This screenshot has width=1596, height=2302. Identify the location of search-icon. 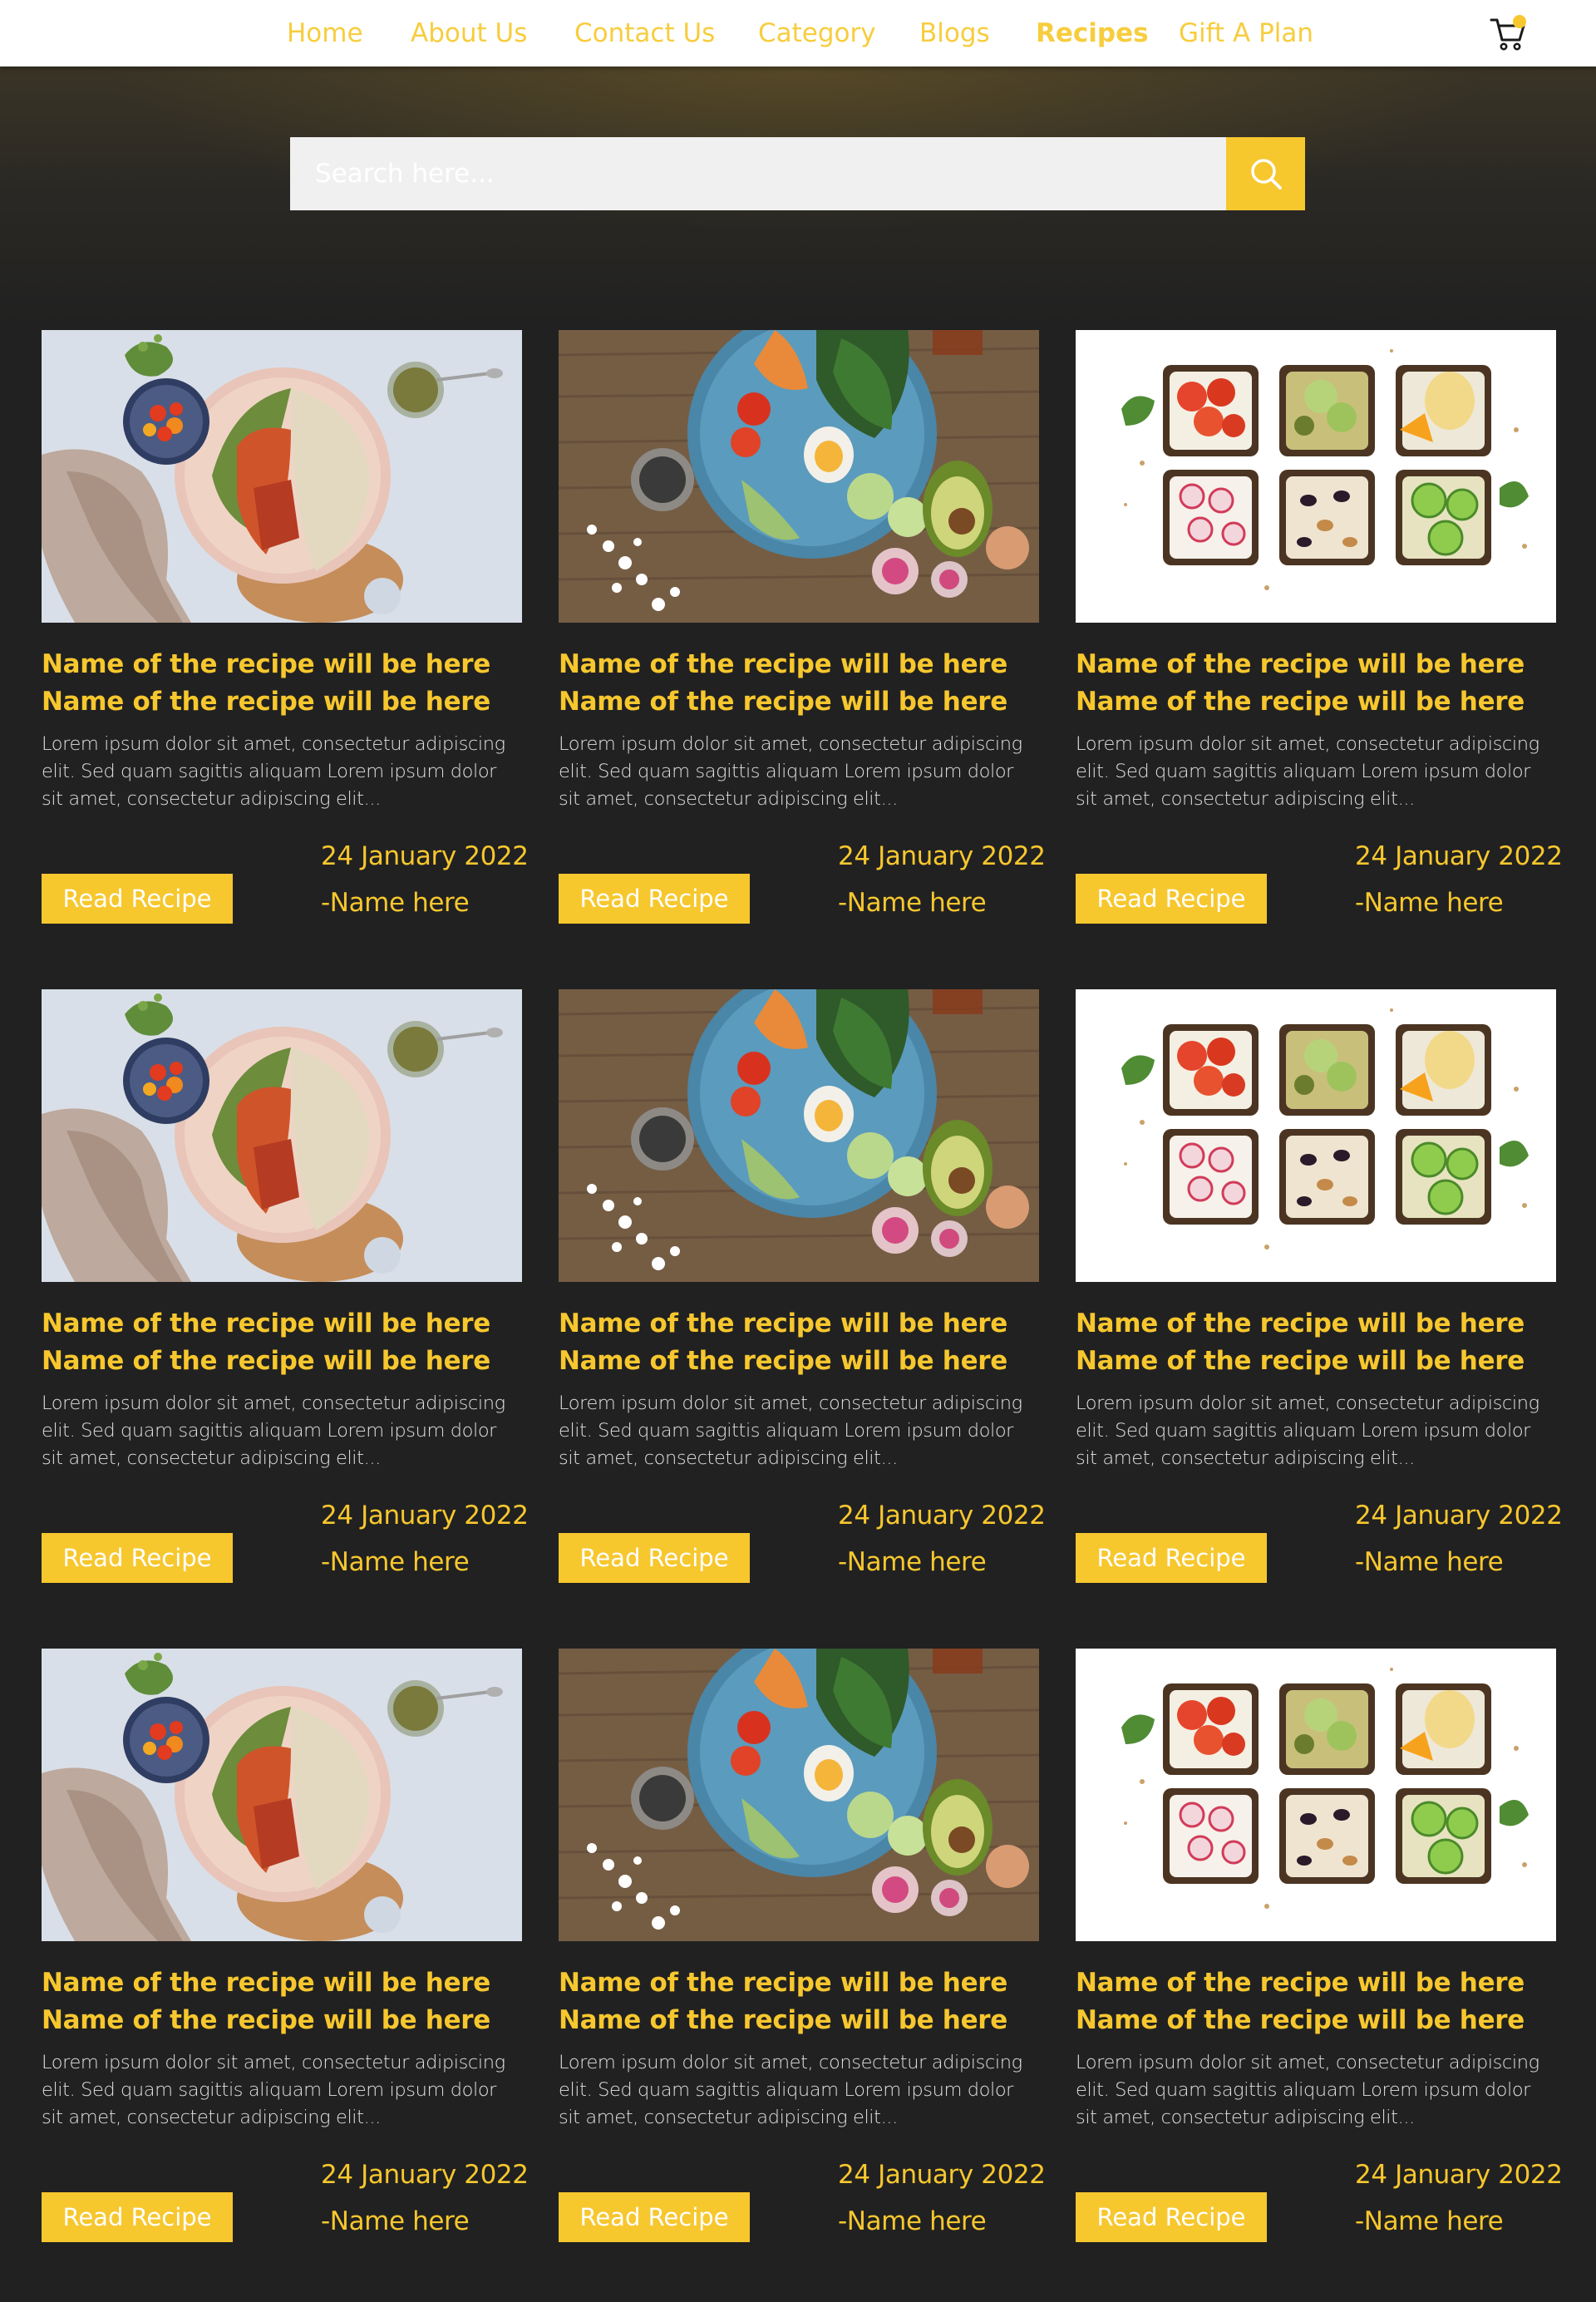
(1266, 174).